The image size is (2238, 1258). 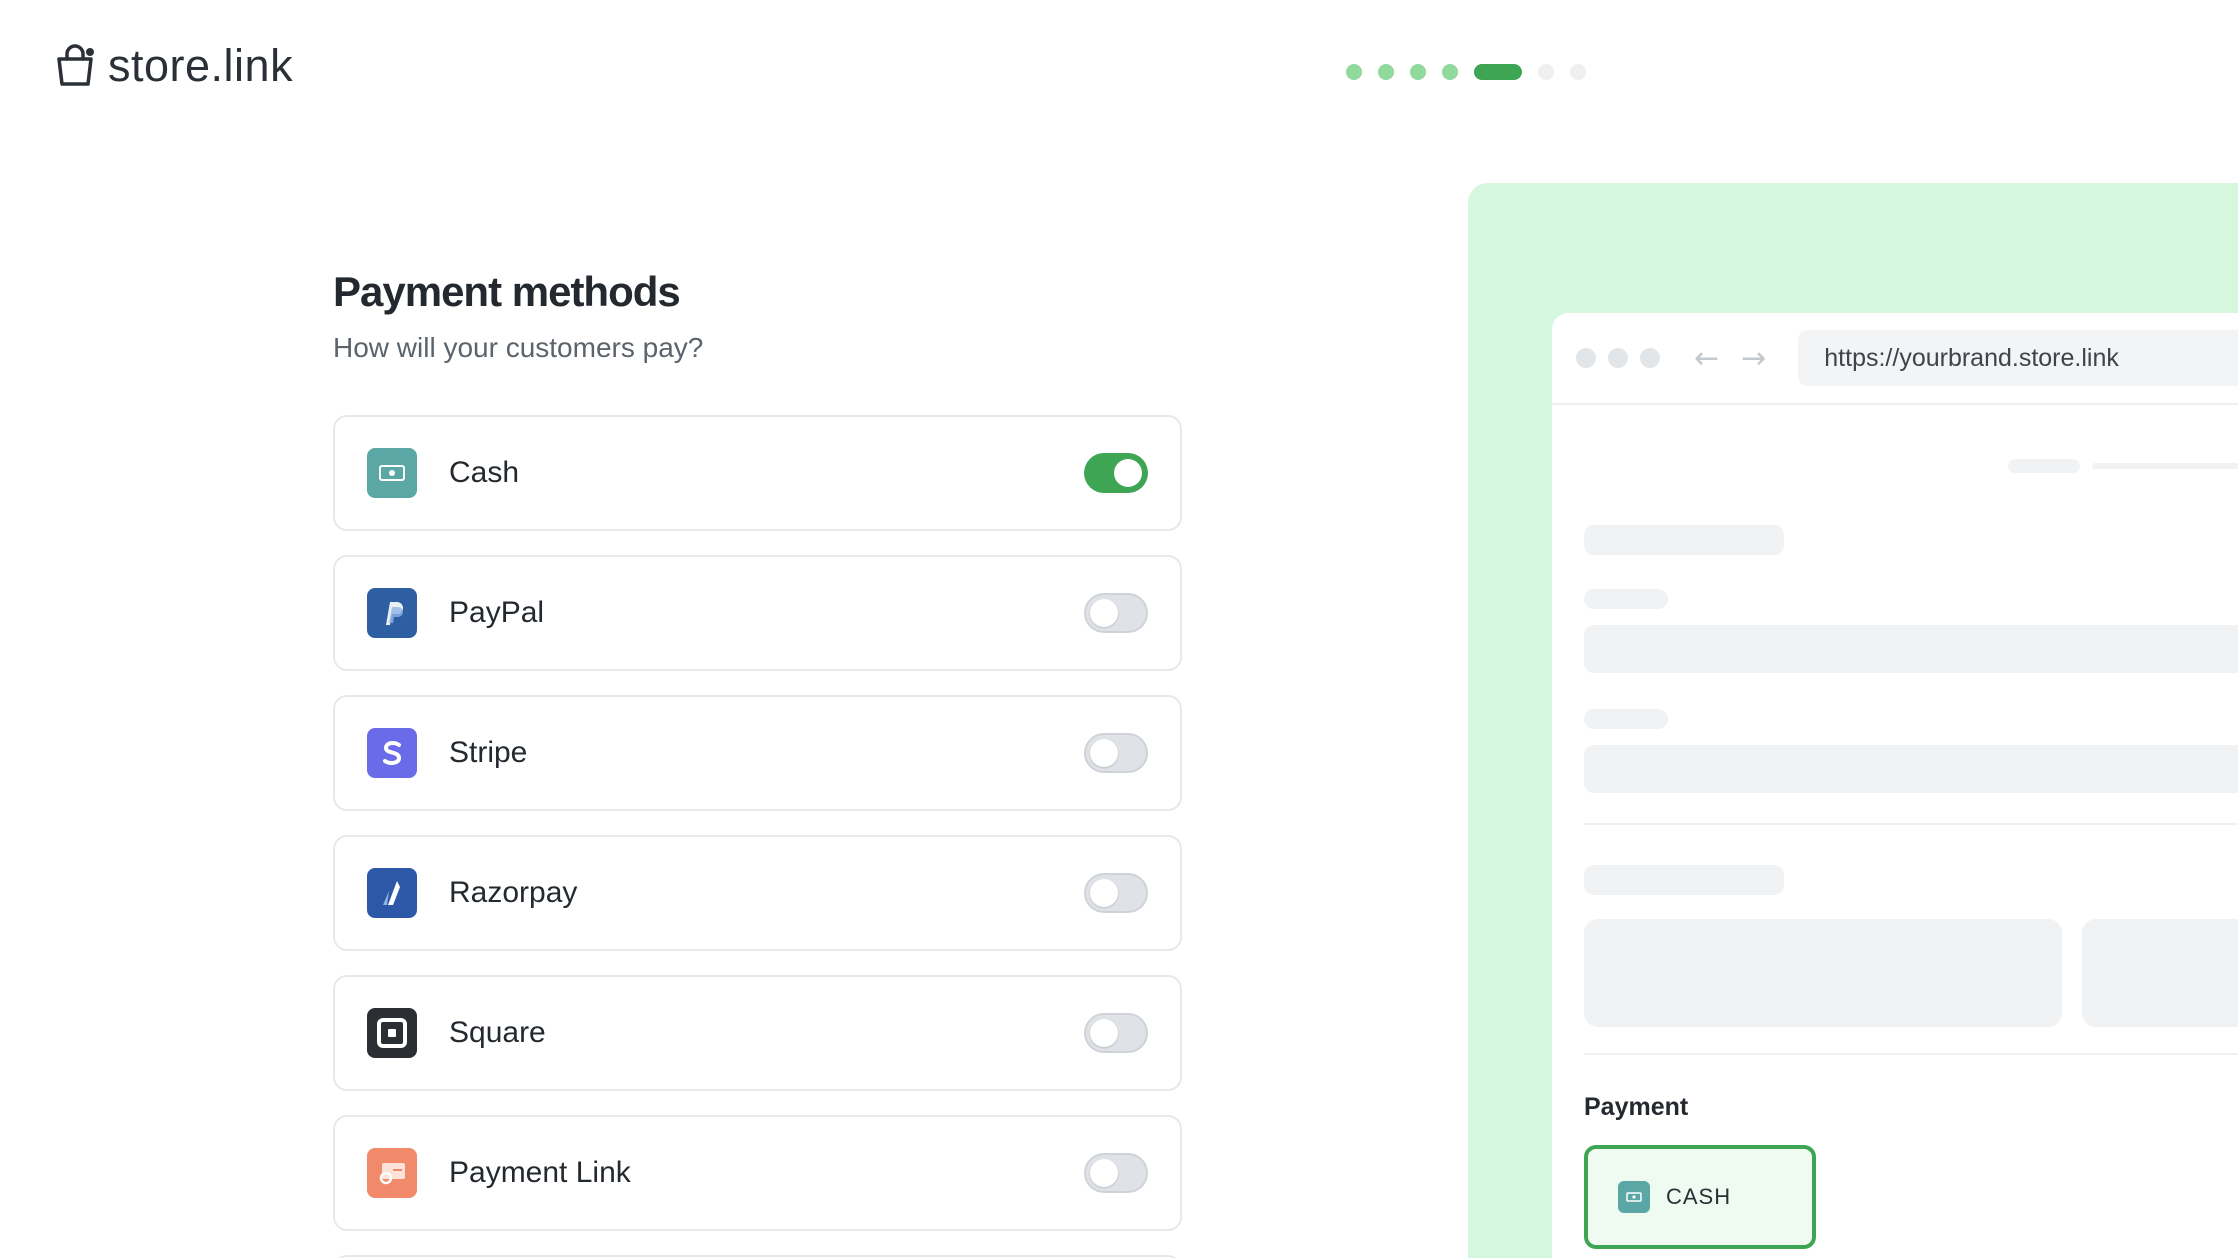 What do you see at coordinates (488, 752) in the screenshot?
I see `payment-method-label: Stripe` at bounding box center [488, 752].